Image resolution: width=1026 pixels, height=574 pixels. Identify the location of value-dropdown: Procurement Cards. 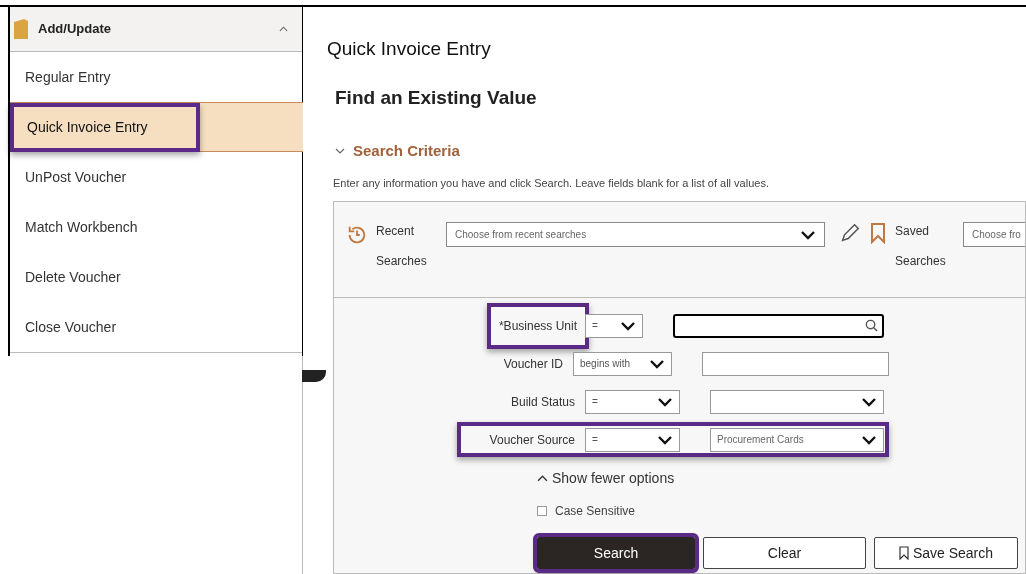
(797, 439).